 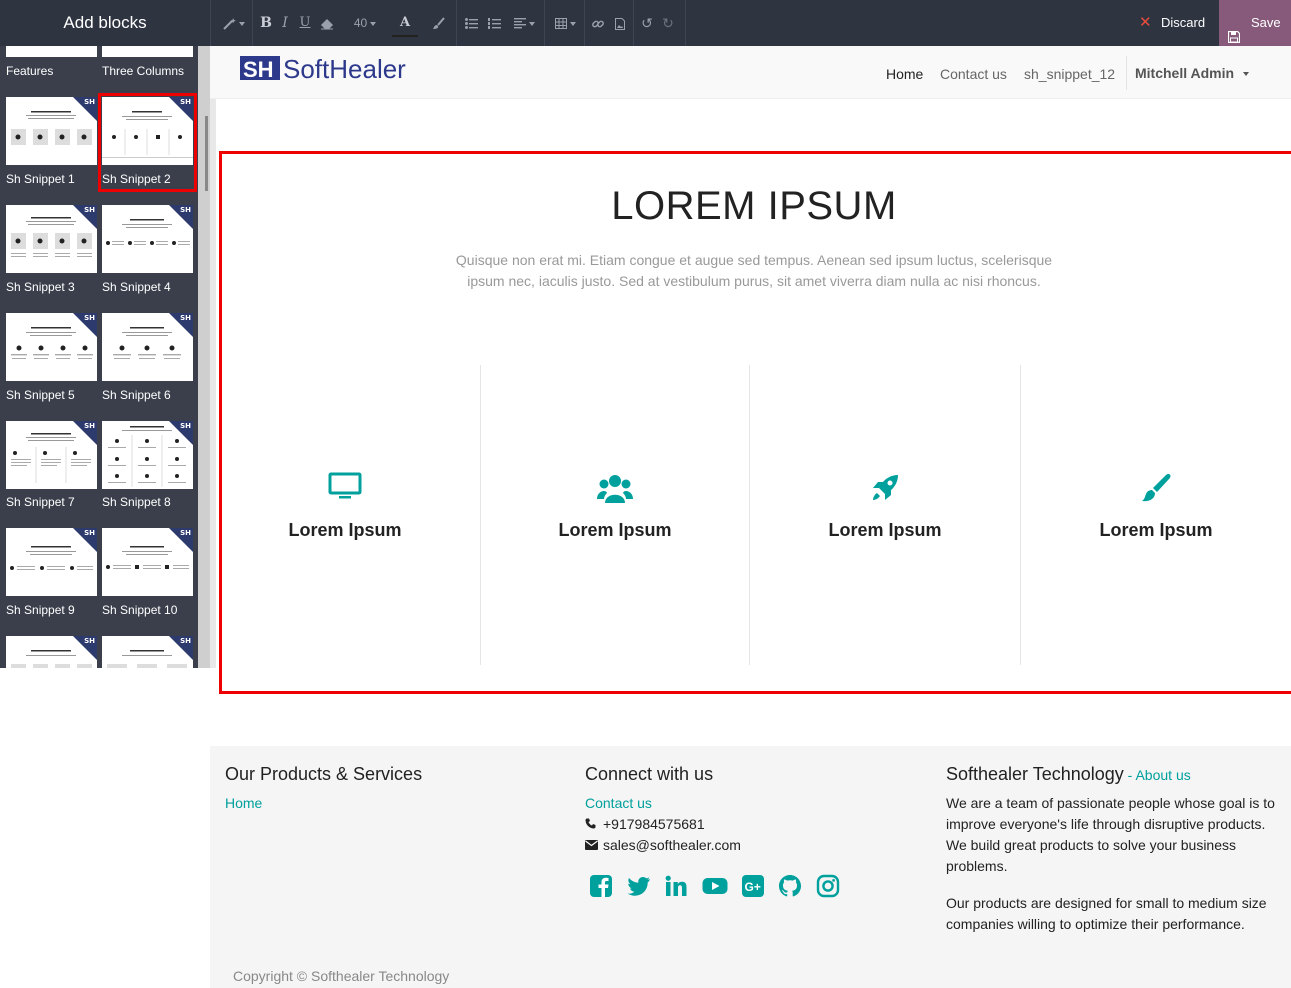 I want to click on nav-home: Home, so click(x=904, y=74).